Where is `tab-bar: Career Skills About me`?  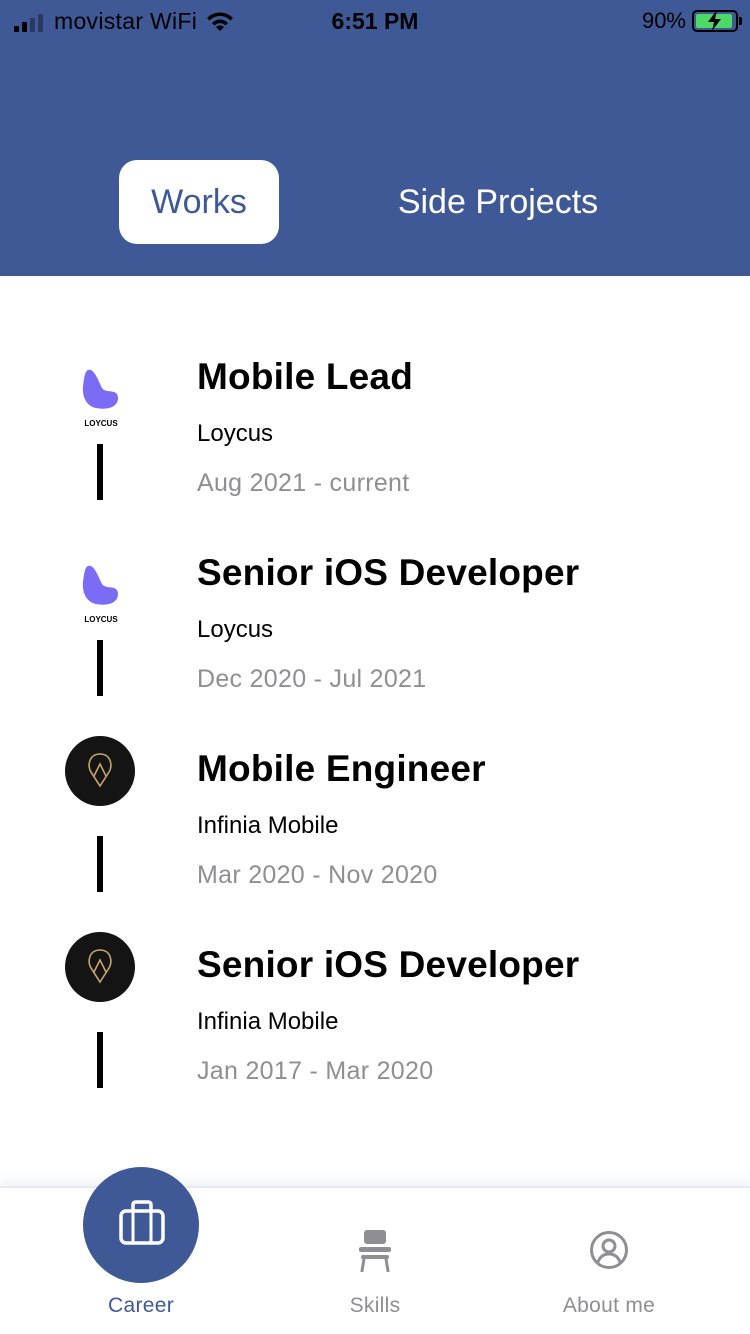
tab-bar: Career Skills About me is located at coordinates (375, 1250).